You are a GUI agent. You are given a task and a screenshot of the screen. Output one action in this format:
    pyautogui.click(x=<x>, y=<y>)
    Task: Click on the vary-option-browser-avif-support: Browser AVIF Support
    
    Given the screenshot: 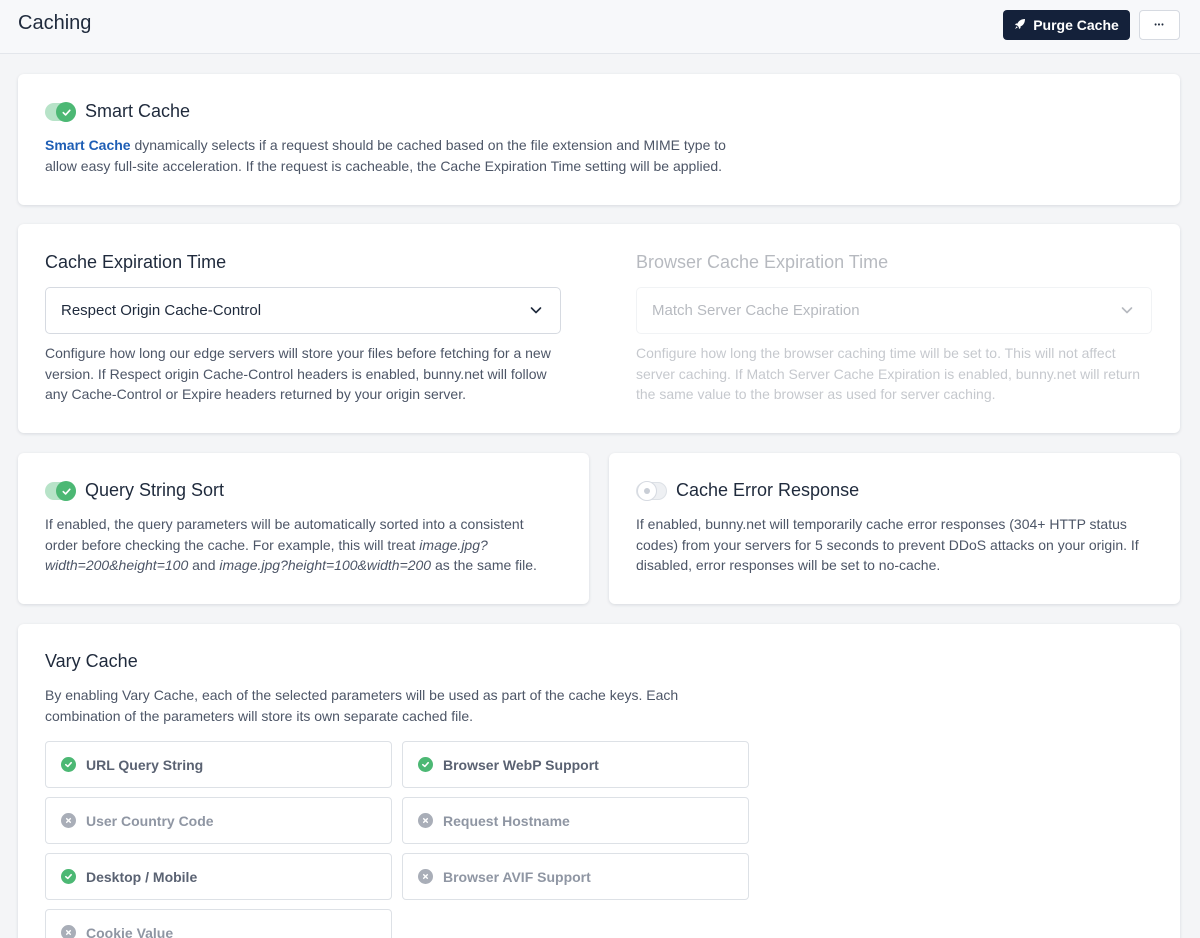 What is the action you would take?
    pyautogui.click(x=575, y=876)
    